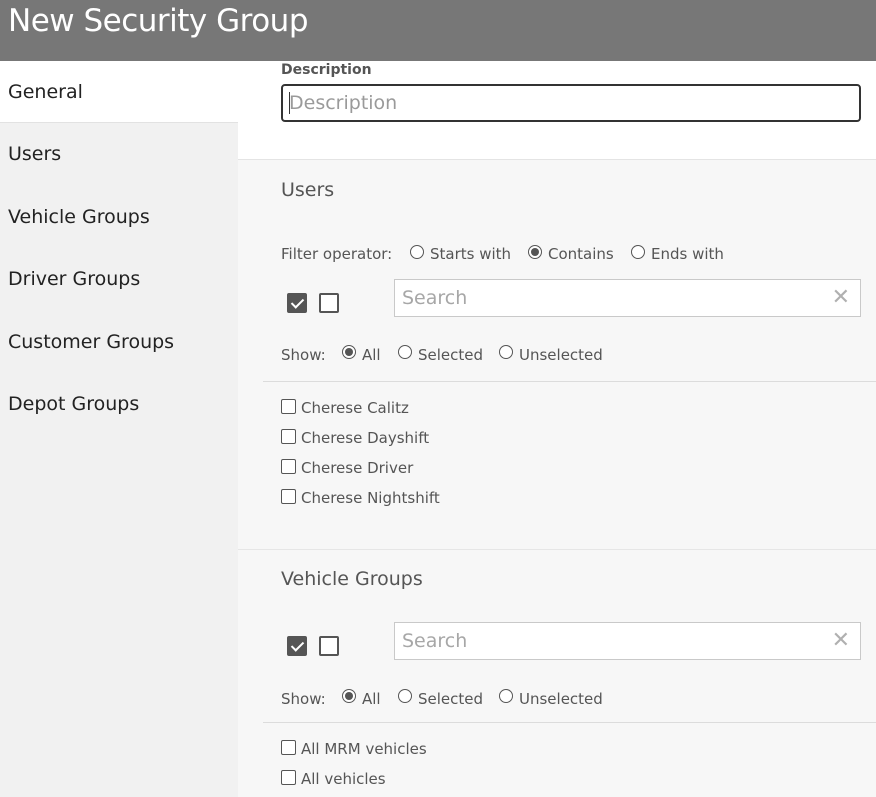 The height and width of the screenshot is (797, 876). What do you see at coordinates (364, 749) in the screenshot?
I see `vehicle-group-name: All MRM vehicles` at bounding box center [364, 749].